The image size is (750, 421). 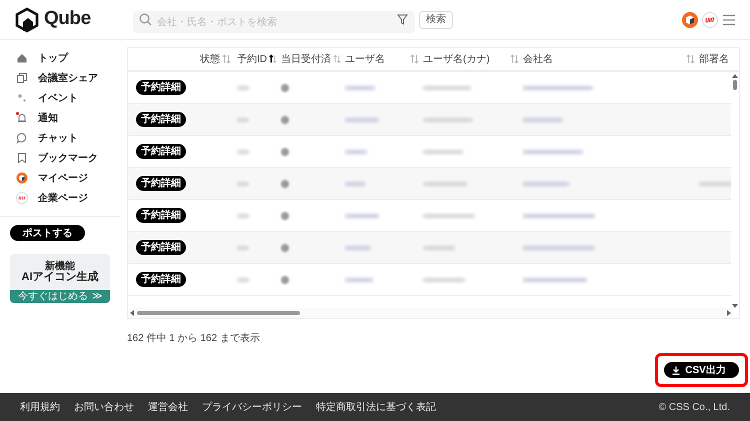 I want to click on footer-link: 利用規約, so click(x=40, y=407).